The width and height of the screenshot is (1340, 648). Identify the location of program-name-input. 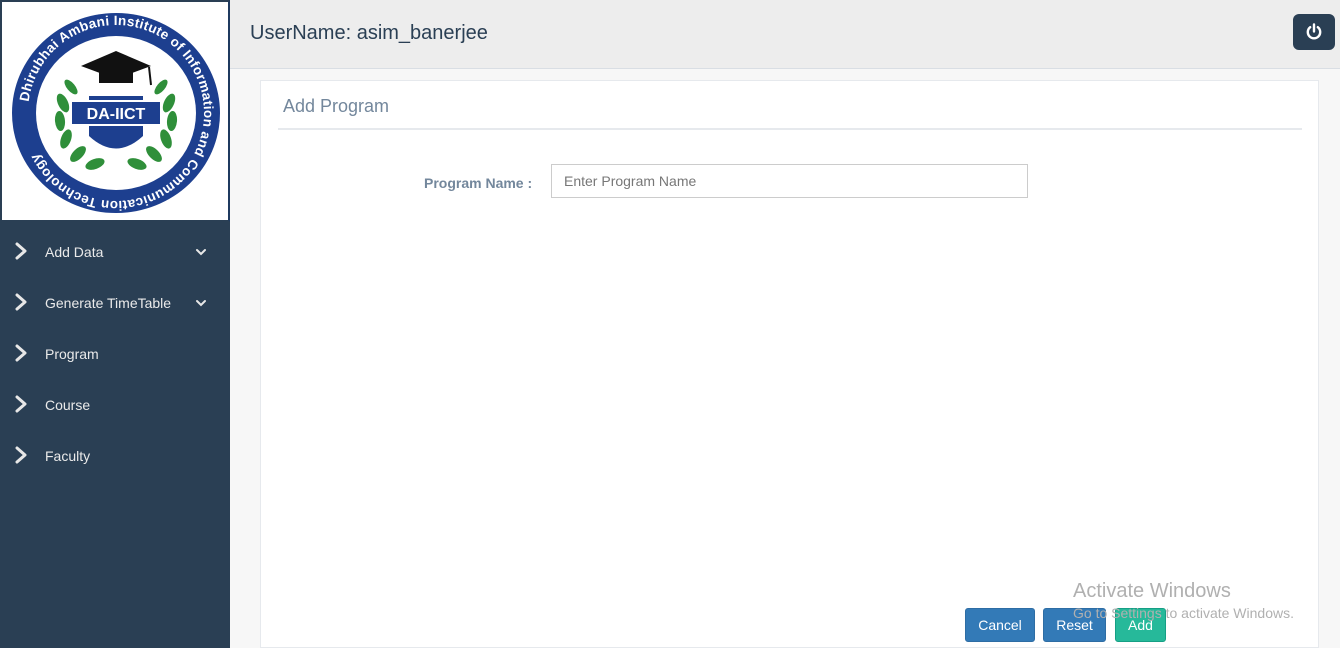
(789, 181).